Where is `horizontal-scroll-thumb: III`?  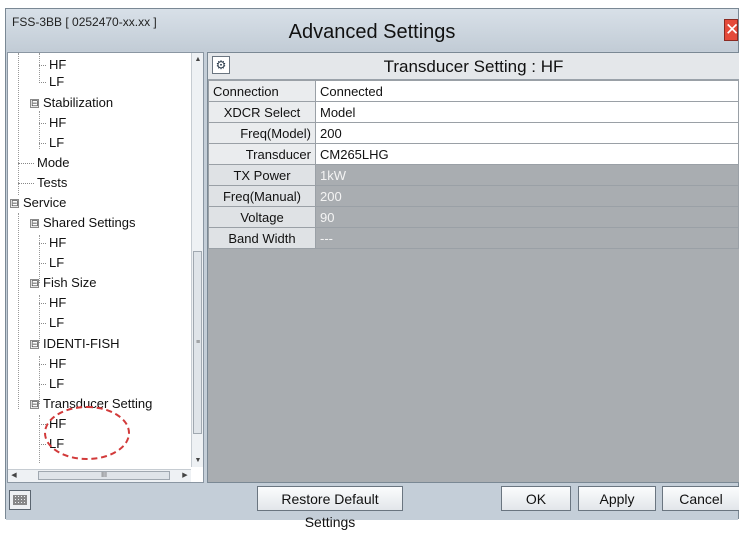
horizontal-scroll-thumb: III is located at coordinates (104, 475).